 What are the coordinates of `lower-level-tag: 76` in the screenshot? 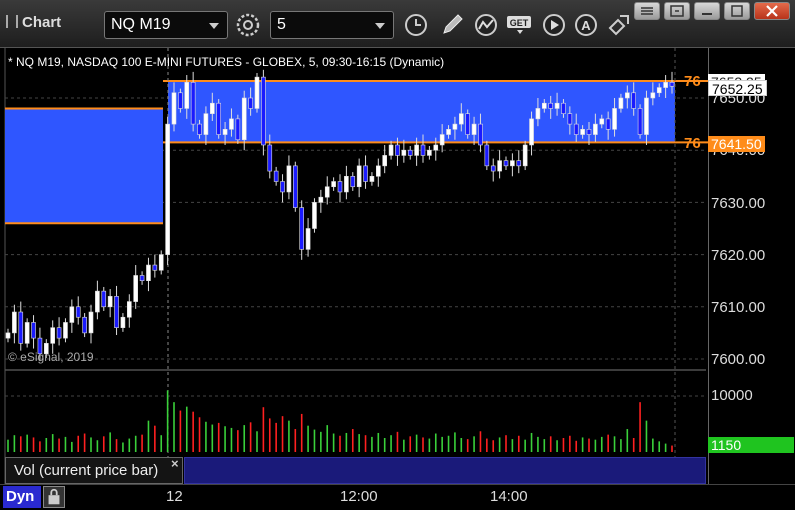 It's located at (692, 143).